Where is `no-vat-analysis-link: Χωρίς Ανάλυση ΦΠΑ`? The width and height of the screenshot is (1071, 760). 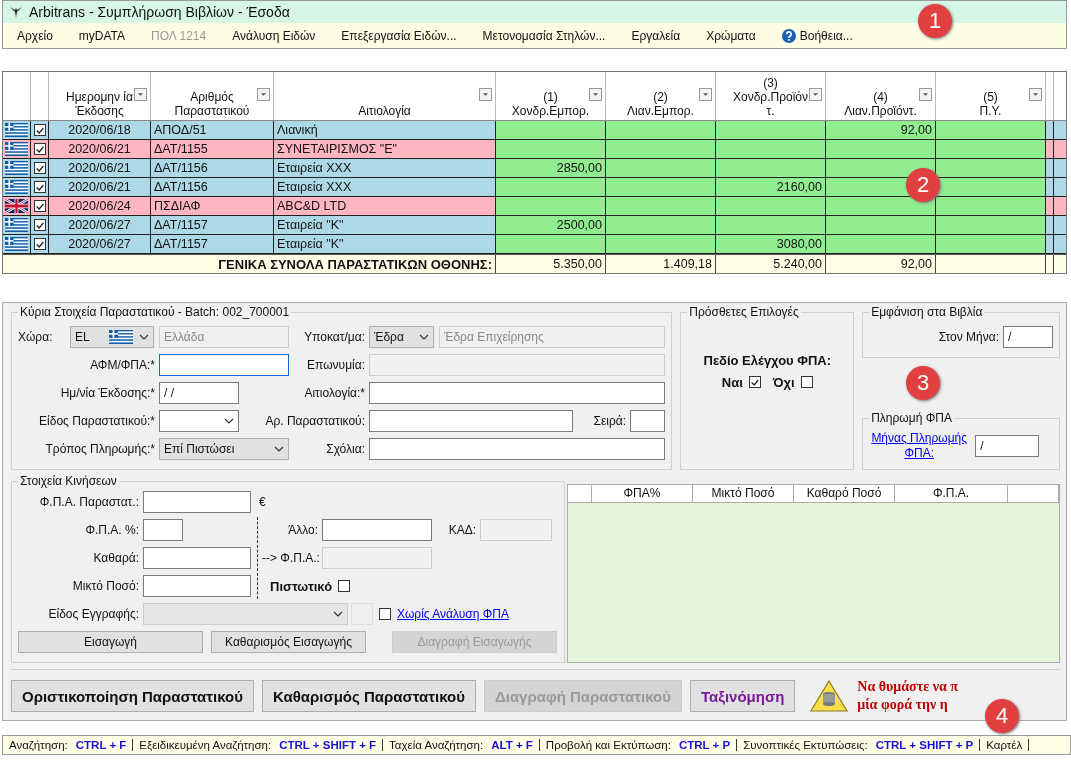
no-vat-analysis-link: Χωρίς Ανάλυση ΦΠΑ is located at coordinates (453, 614).